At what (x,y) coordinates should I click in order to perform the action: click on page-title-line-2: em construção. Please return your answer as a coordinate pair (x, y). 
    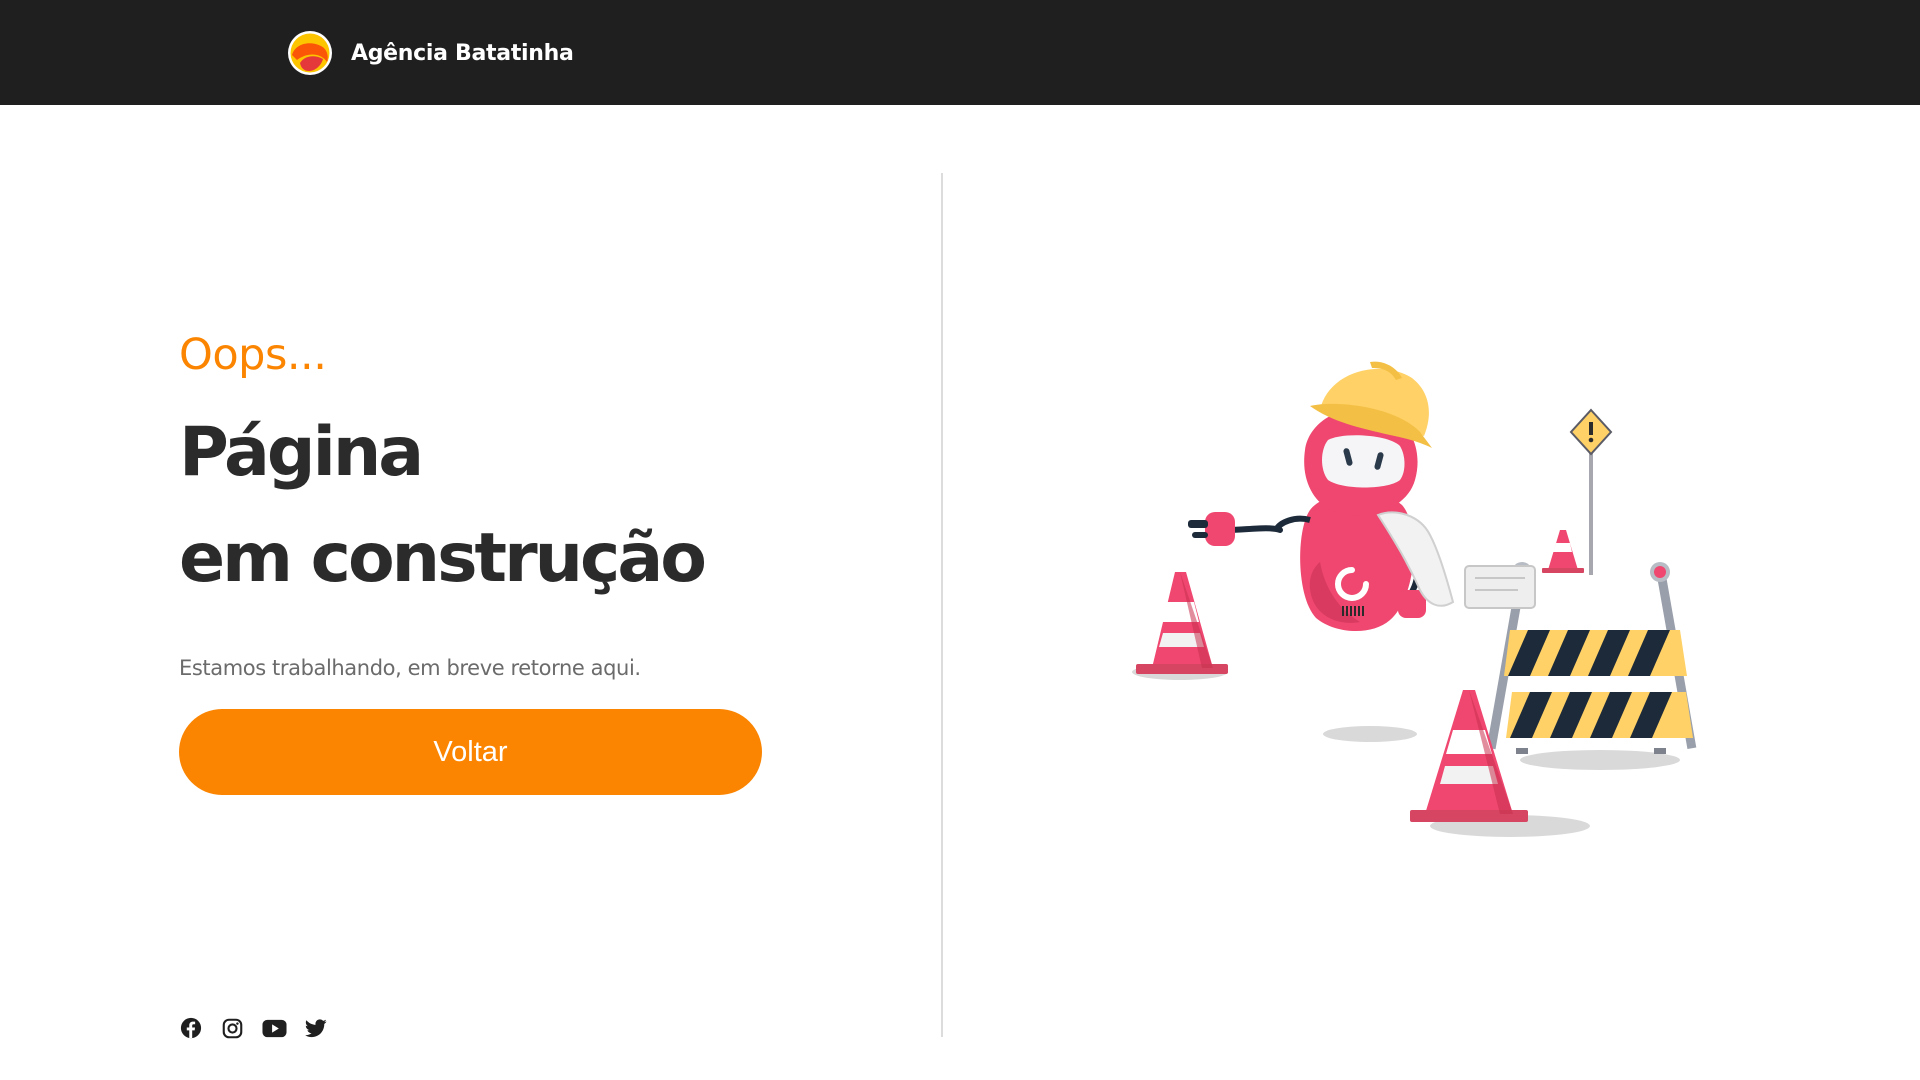
    Looking at the image, I should click on (443, 558).